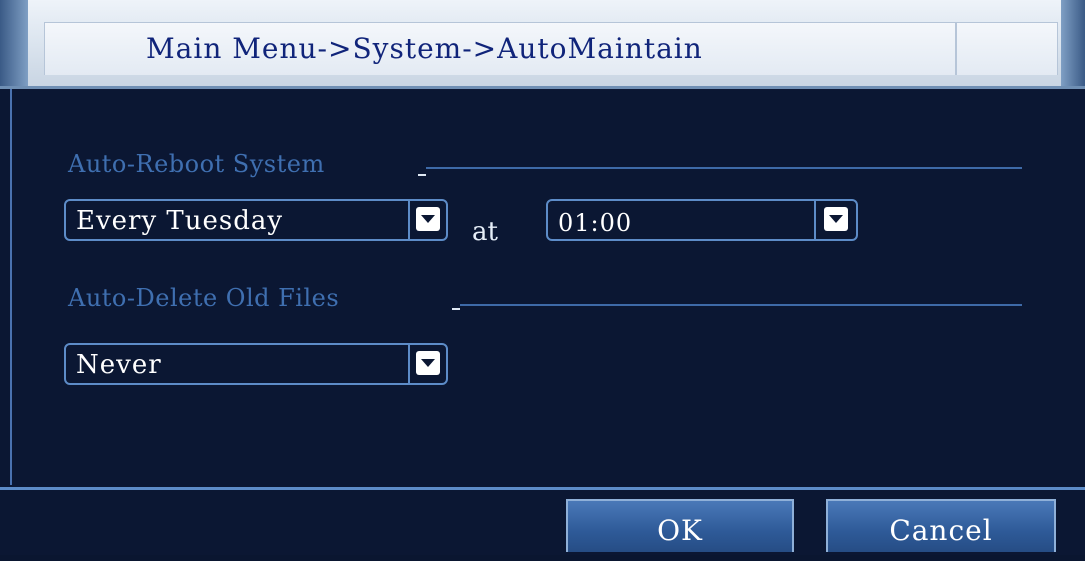 Image resolution: width=1085 pixels, height=561 pixels. I want to click on auto-delete-value: Never, so click(119, 365).